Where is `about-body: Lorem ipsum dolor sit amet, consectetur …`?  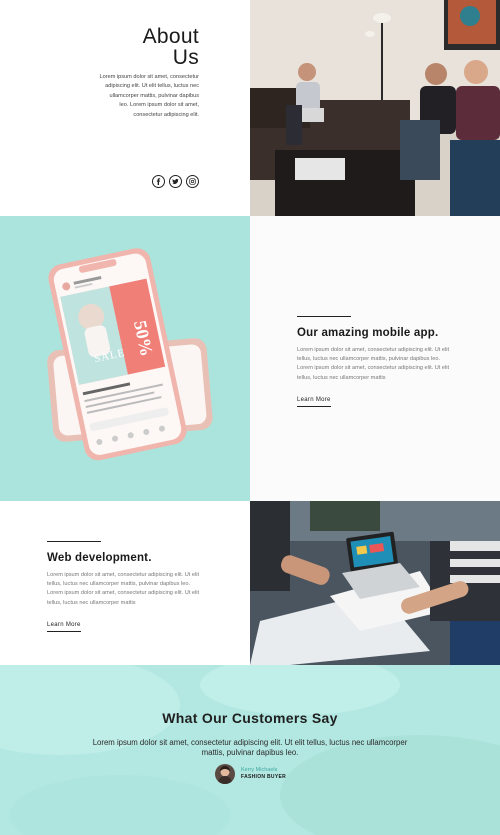
about-body: Lorem ipsum dolor sit amet, consectetur … is located at coordinates (149, 96).